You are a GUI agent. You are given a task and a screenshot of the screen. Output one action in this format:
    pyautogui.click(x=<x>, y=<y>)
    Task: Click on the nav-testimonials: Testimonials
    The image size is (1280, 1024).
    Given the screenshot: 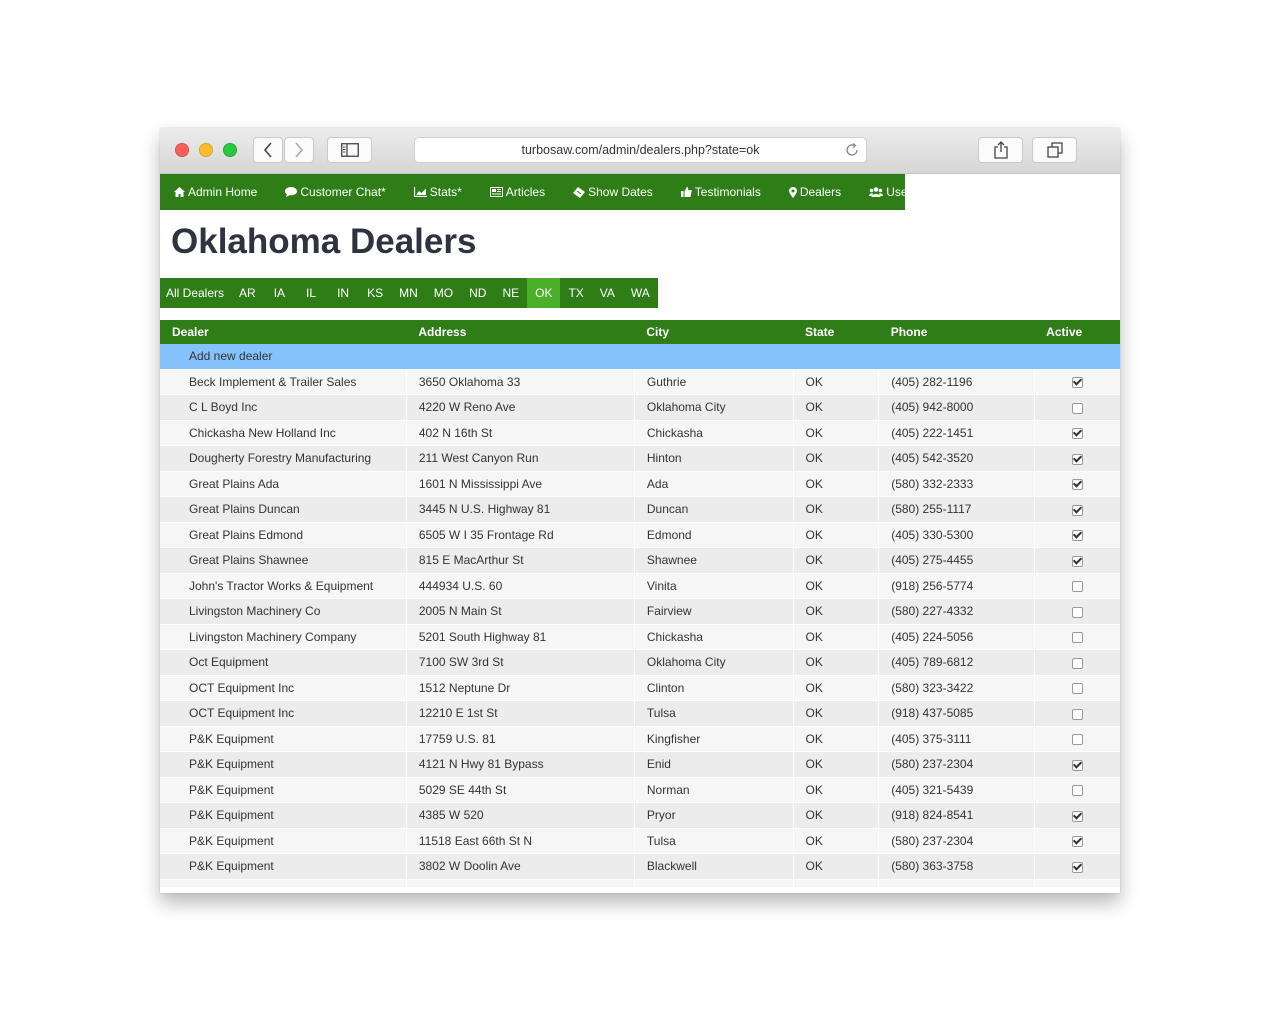 What is the action you would take?
    pyautogui.click(x=720, y=192)
    